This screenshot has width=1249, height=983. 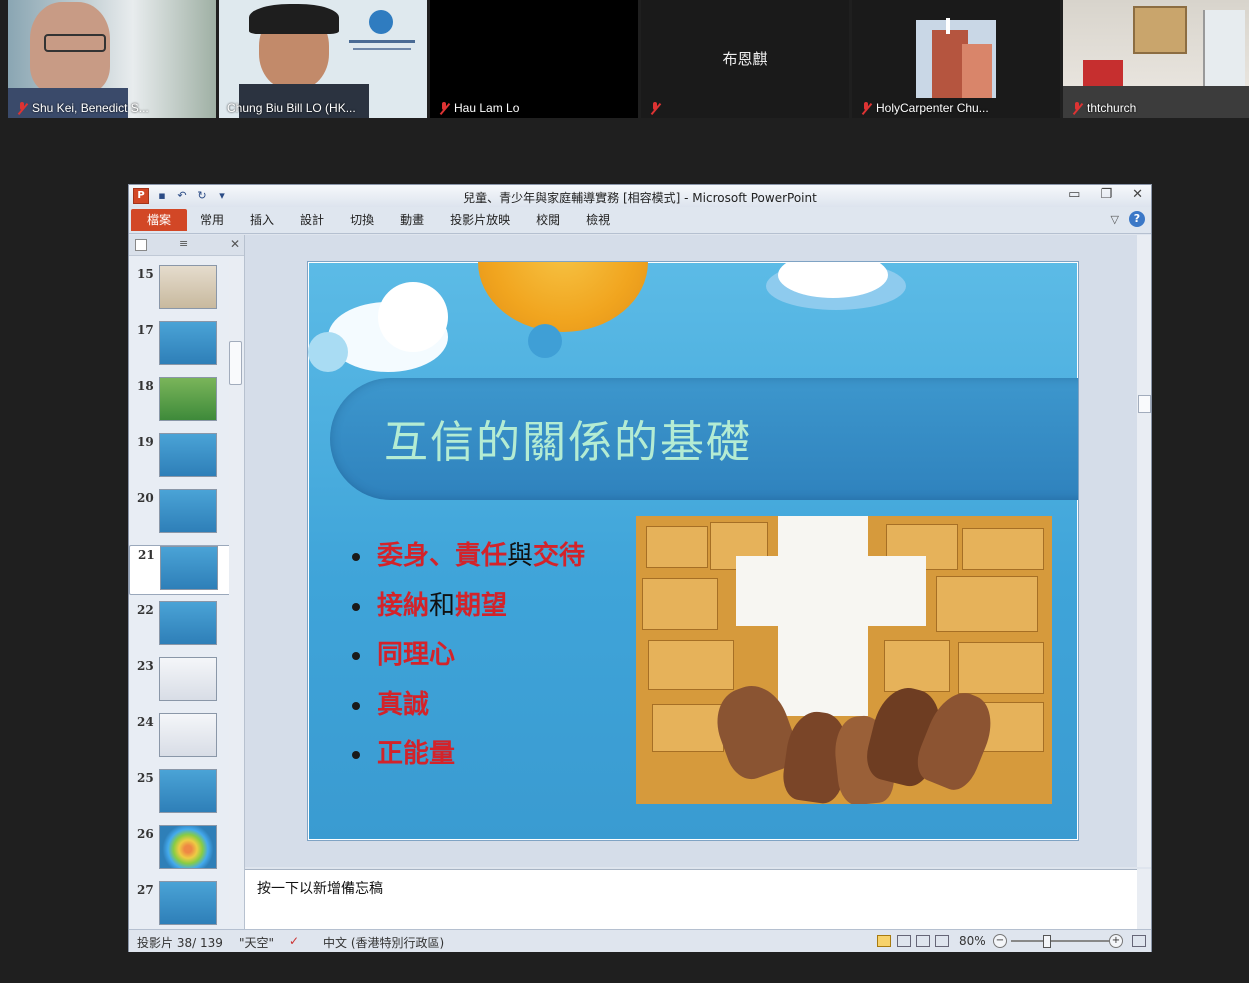 I want to click on close-pane-icon: ✕, so click(x=235, y=244).